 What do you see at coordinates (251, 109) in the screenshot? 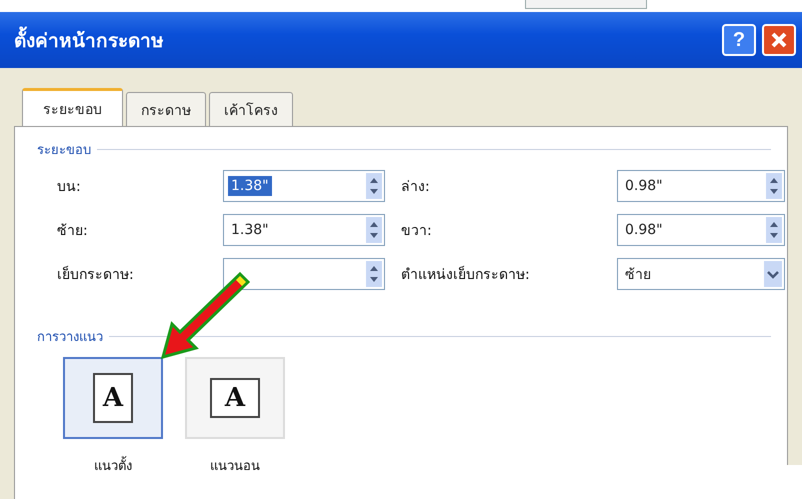
I see `tab: เค้าโครง` at bounding box center [251, 109].